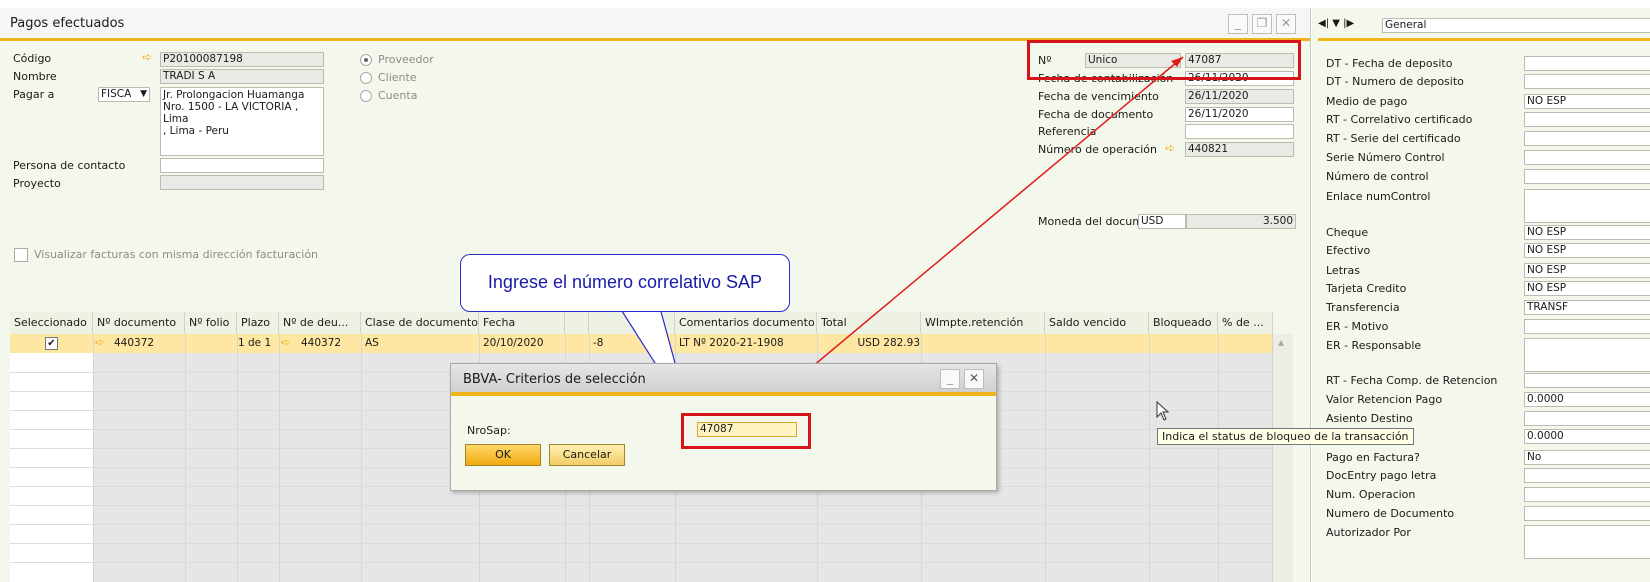  I want to click on callout-joint, so click(640, 309).